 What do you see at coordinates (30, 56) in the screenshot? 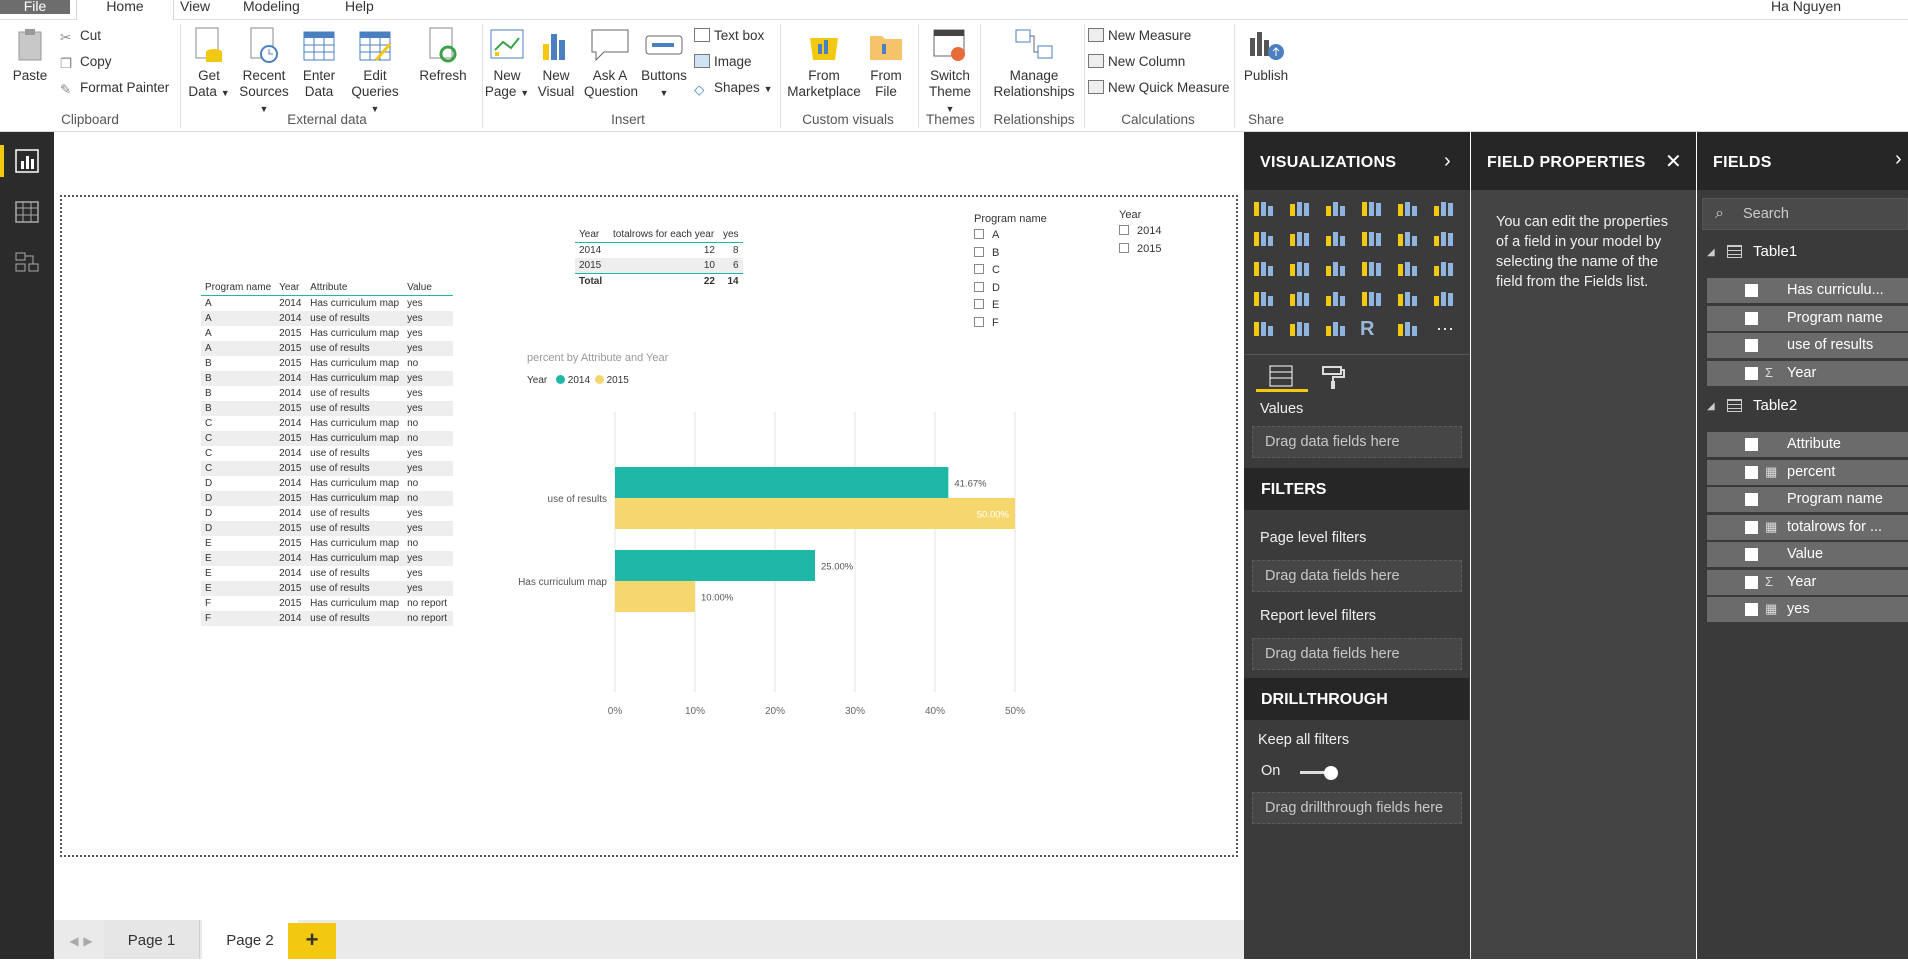
I see `paste-button: Paste` at bounding box center [30, 56].